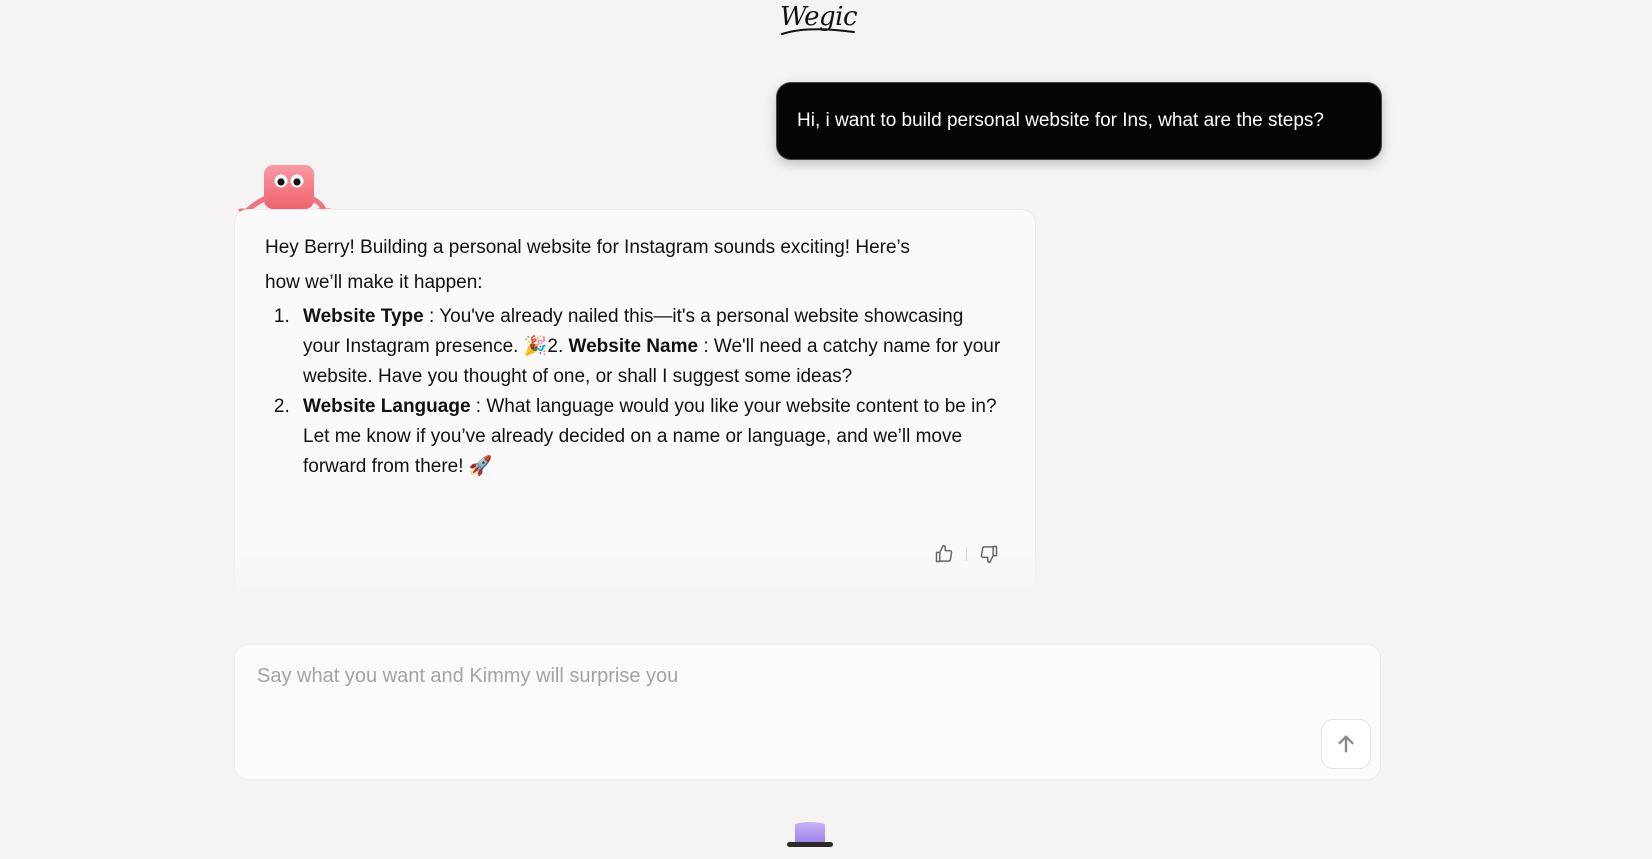 This screenshot has height=859, width=1652. I want to click on thumbs-down-icon, so click(989, 554).